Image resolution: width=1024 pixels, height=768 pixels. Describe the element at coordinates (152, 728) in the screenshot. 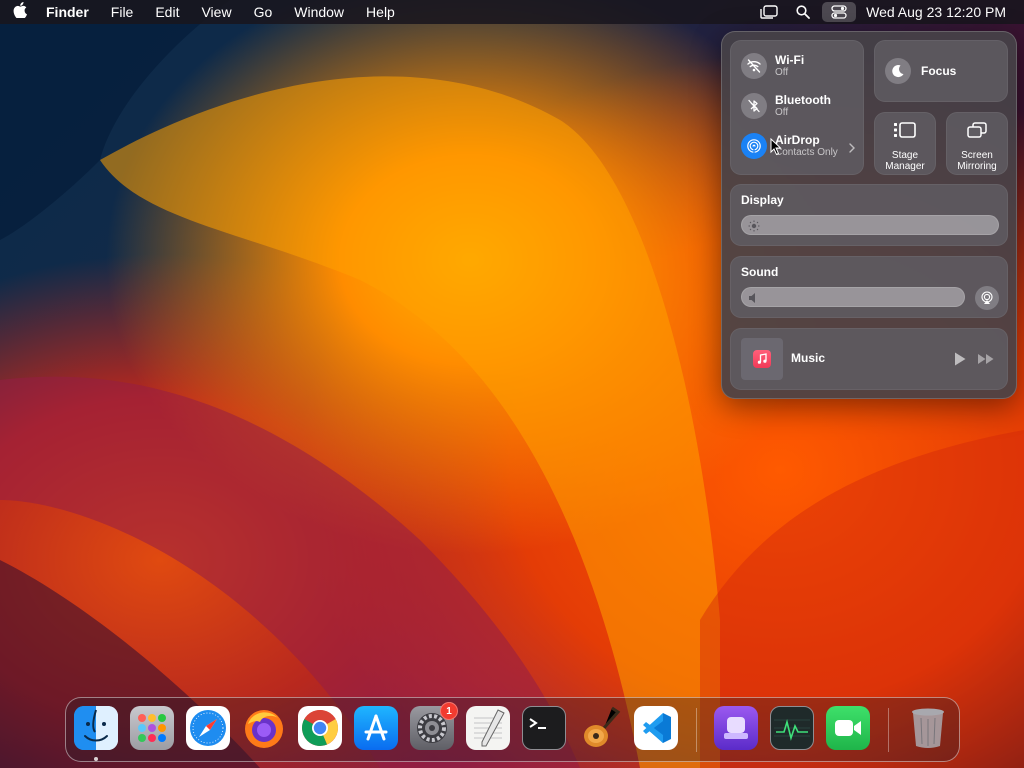

I see `launchpad-icon` at that location.